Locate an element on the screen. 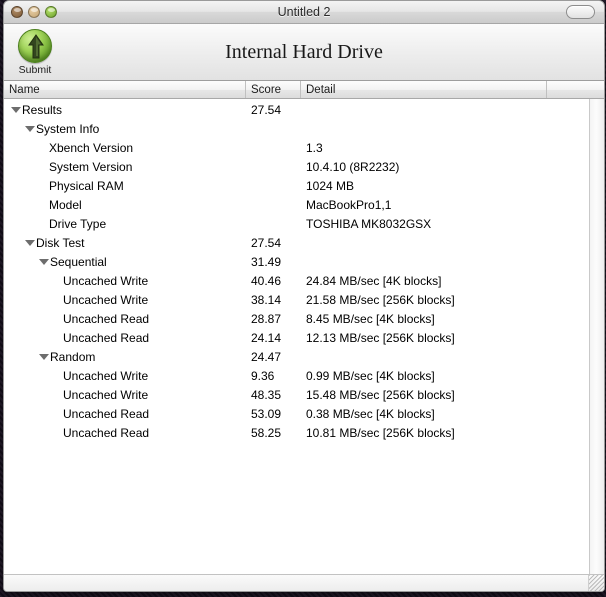  minimize-button-icon is located at coordinates (34, 12).